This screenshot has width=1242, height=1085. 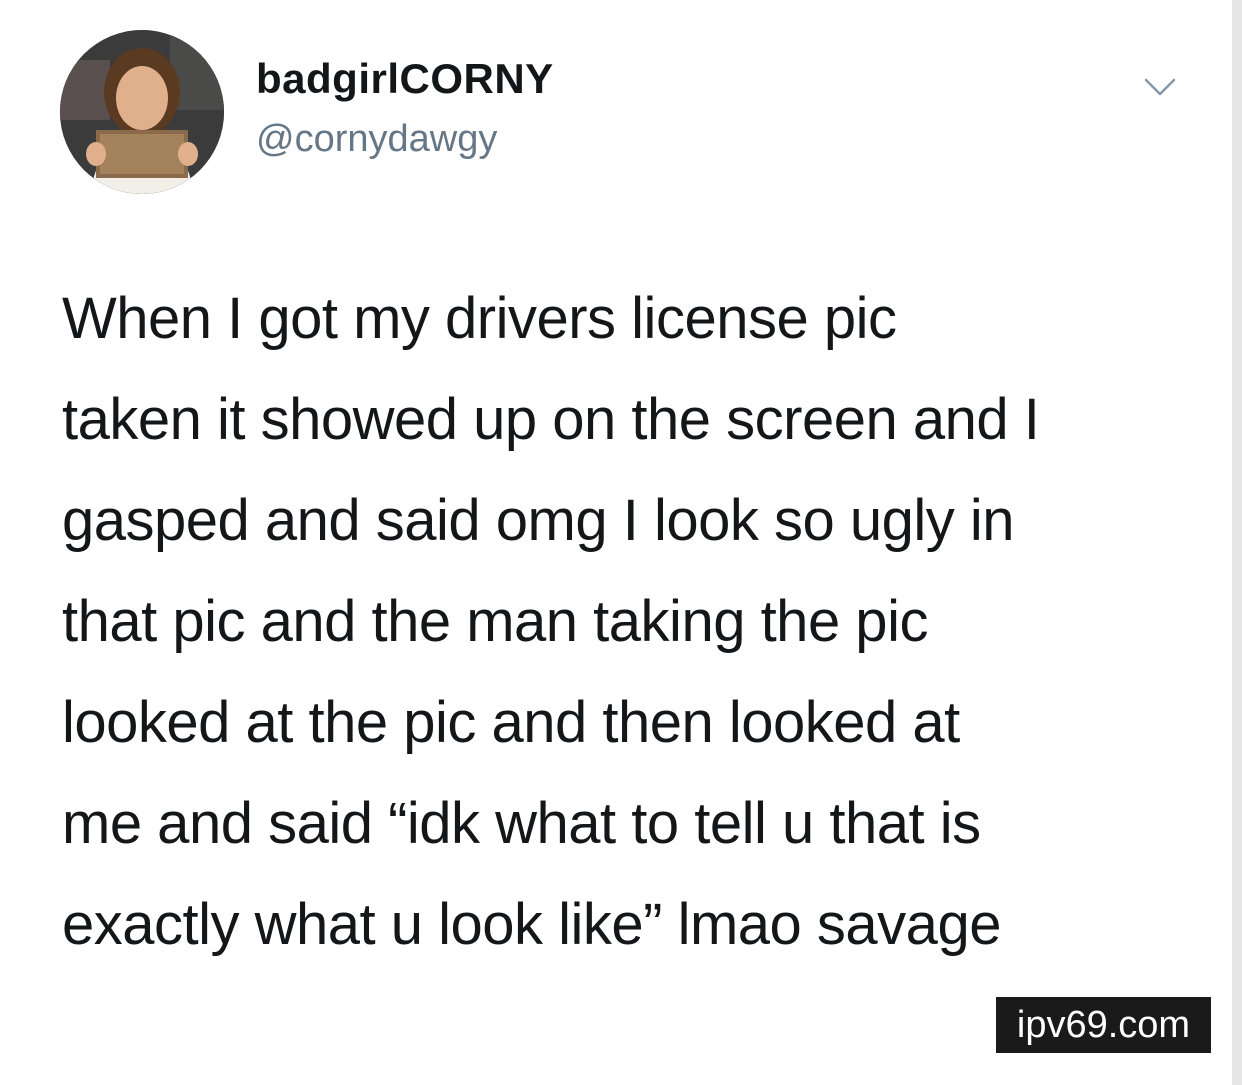 What do you see at coordinates (511, 722) in the screenshot?
I see `tweet-text-line: looked at the pic and then looked at` at bounding box center [511, 722].